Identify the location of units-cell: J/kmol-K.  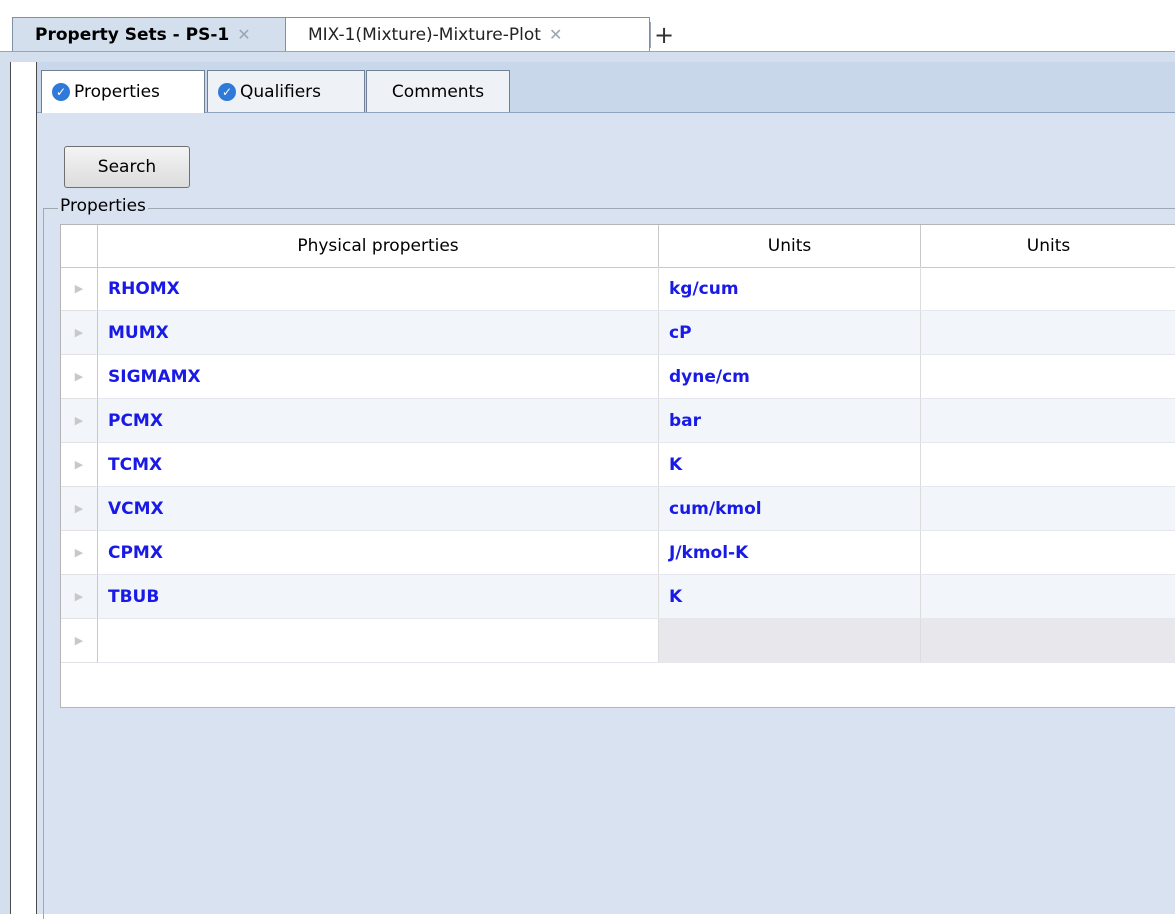
(790, 552).